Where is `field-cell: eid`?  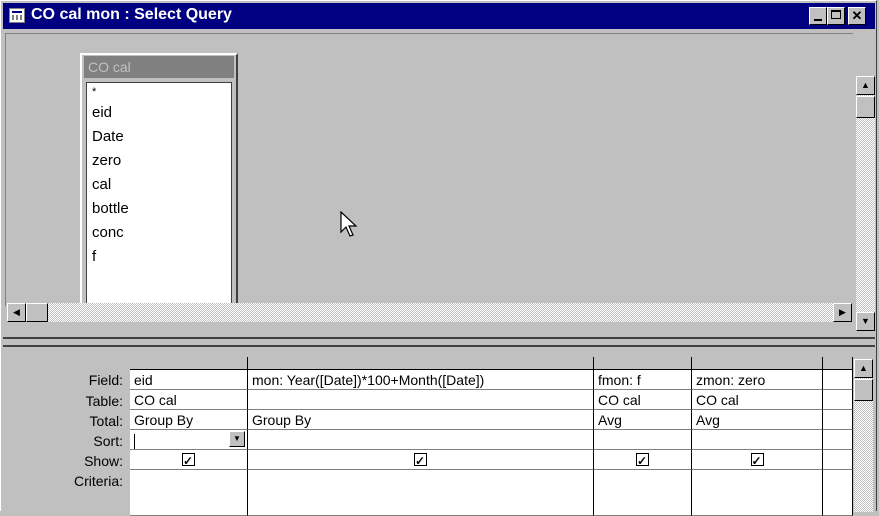
field-cell: eid is located at coordinates (189, 380).